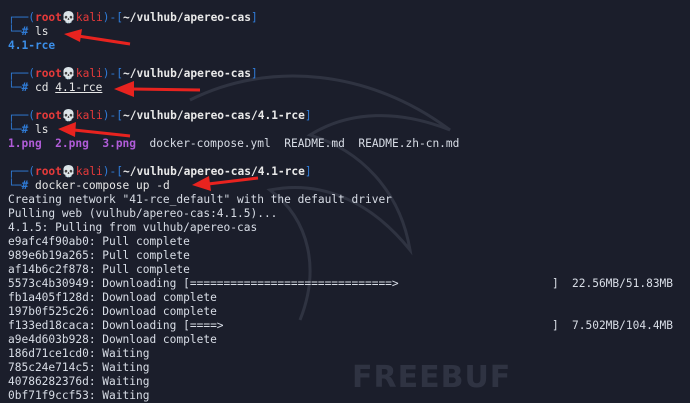  I want to click on output-line: 186d71ce1cd0: Waiting, so click(79, 353).